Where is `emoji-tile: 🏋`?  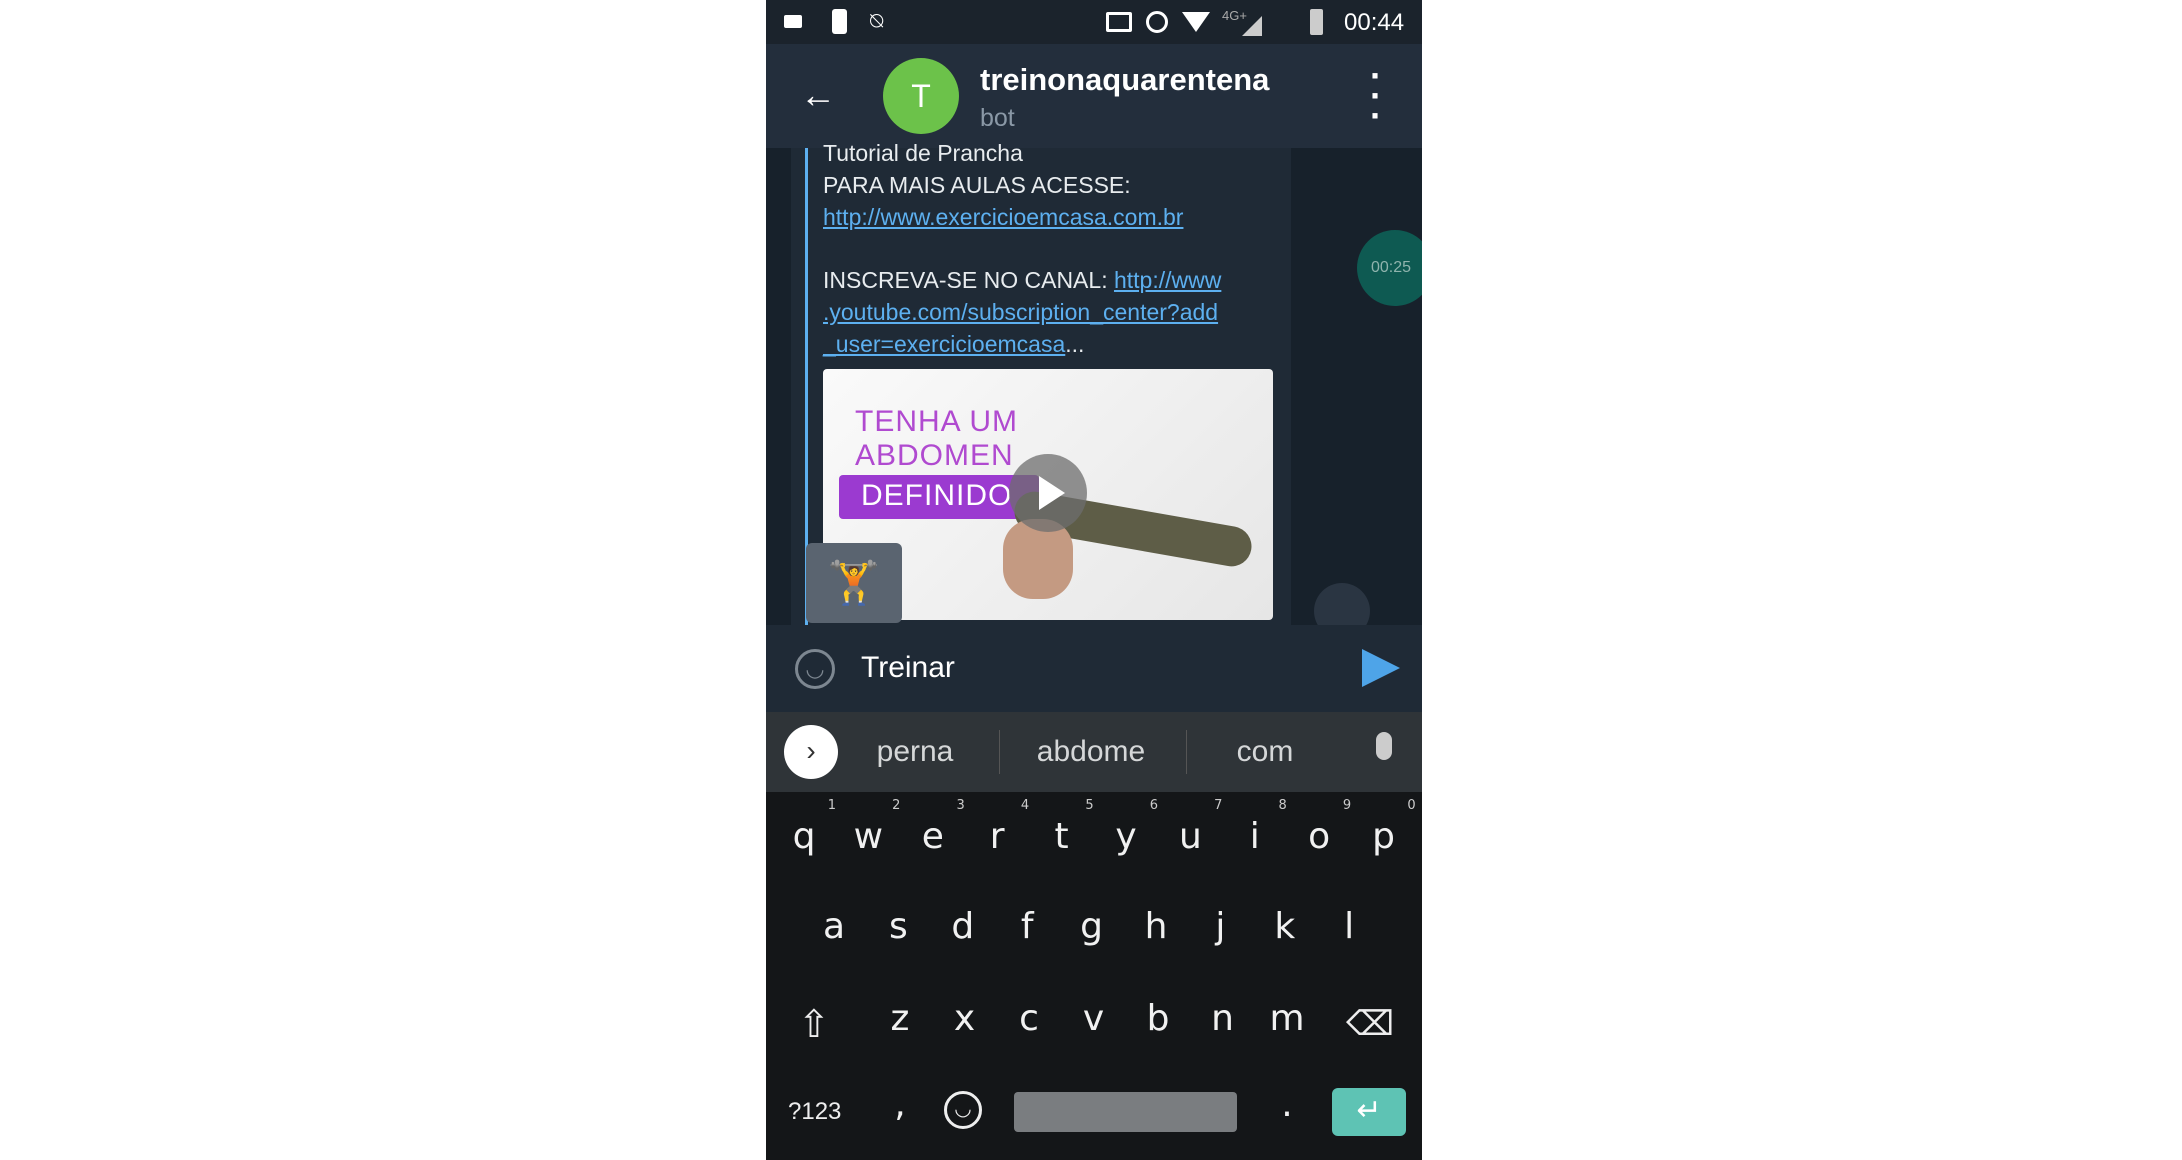
emoji-tile: 🏋 is located at coordinates (854, 583).